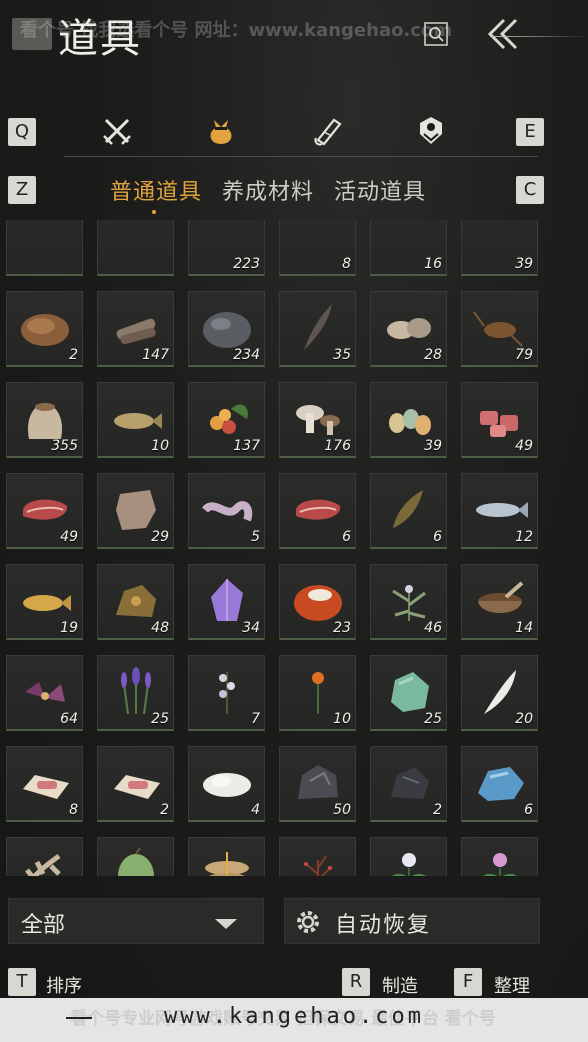 Image resolution: width=588 pixels, height=1042 pixels. I want to click on hint-row: T 排序 R 制造 F 整理, so click(294, 983).